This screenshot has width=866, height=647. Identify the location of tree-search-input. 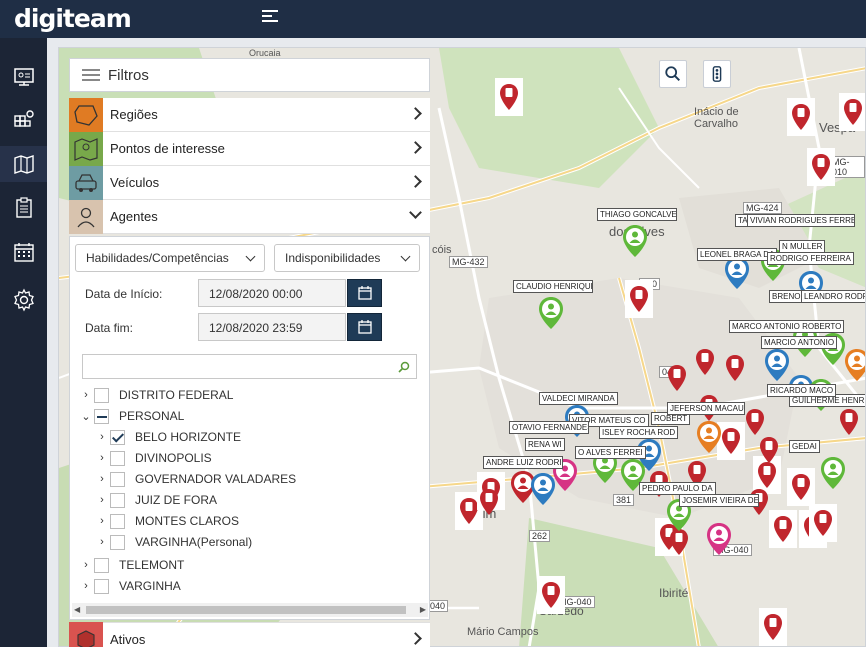
(249, 366).